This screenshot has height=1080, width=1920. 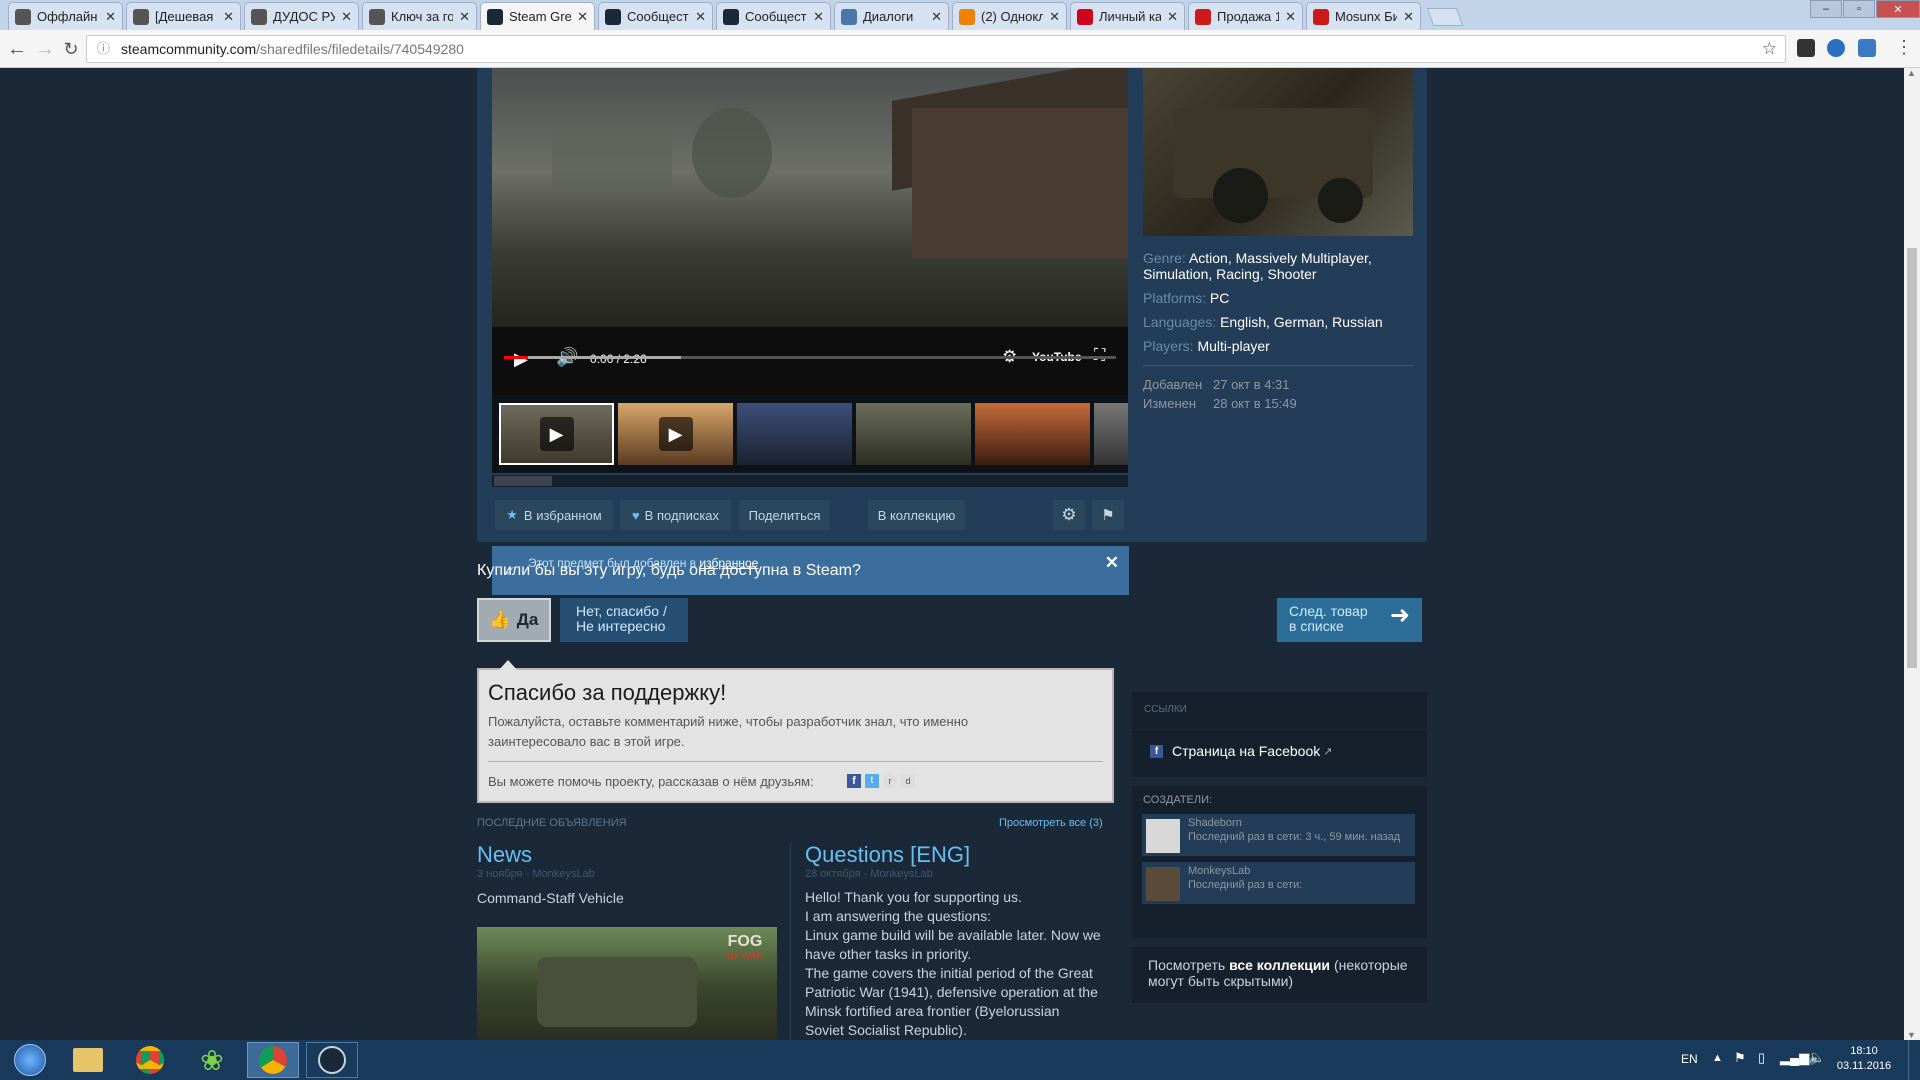 What do you see at coordinates (504, 855) in the screenshot?
I see `announcement-title: News` at bounding box center [504, 855].